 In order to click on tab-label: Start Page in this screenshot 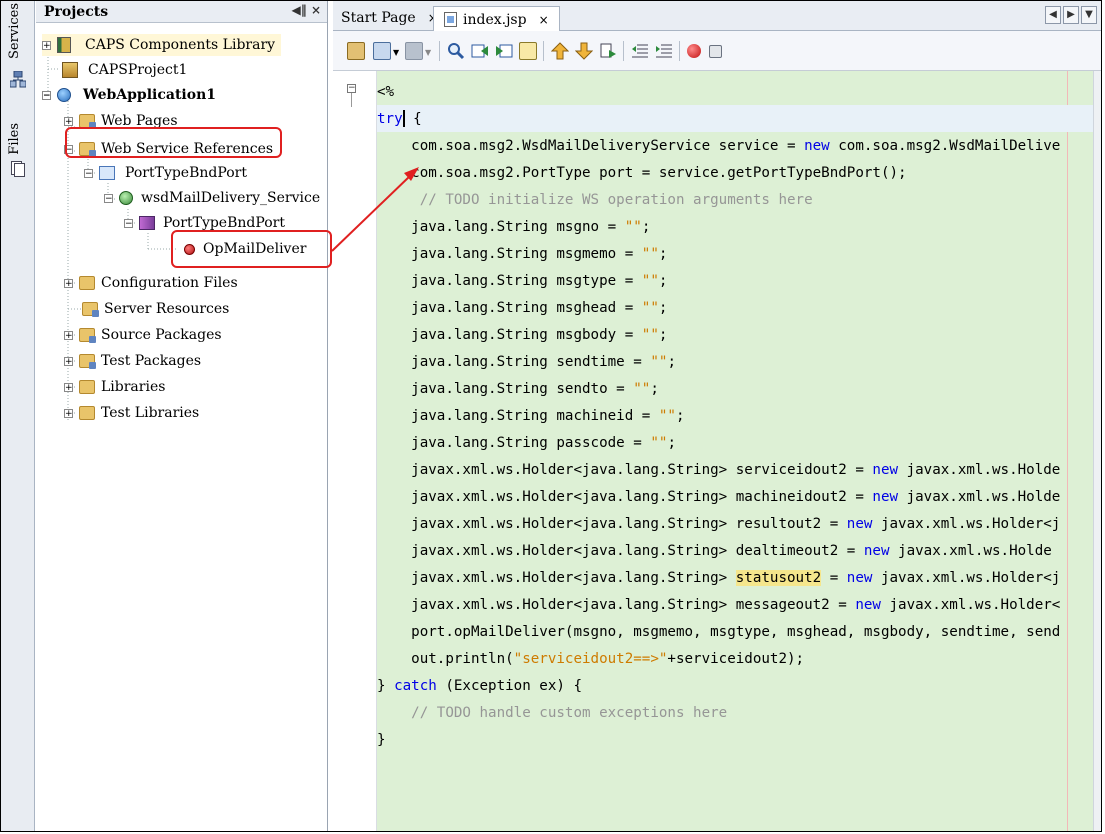, I will do `click(378, 18)`.